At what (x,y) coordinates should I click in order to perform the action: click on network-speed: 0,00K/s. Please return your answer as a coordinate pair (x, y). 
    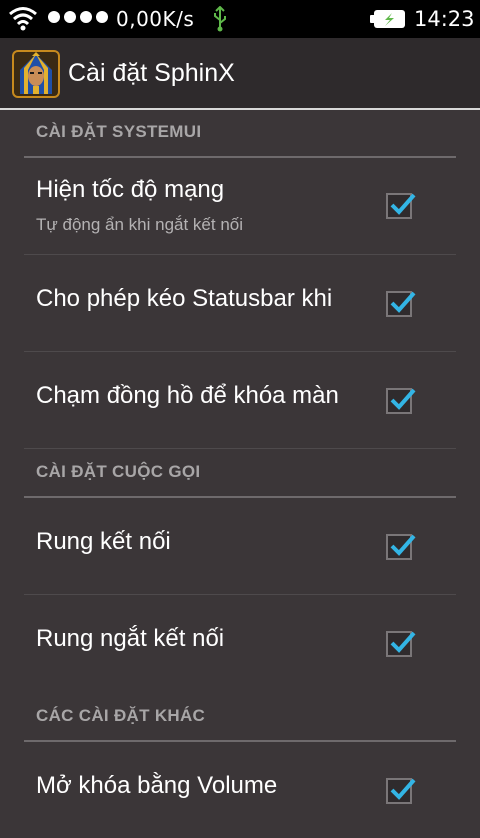
    Looking at the image, I should click on (155, 19).